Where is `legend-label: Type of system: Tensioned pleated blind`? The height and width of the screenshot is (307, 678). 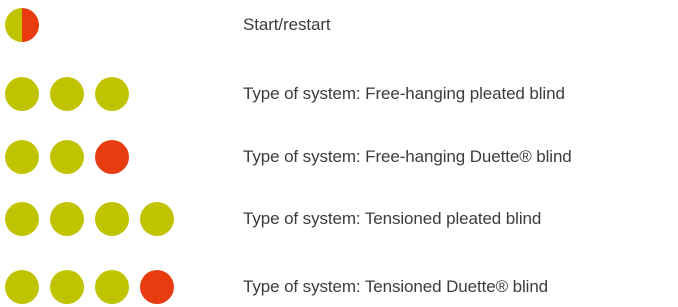 legend-label: Type of system: Tensioned pleated blind is located at coordinates (392, 218).